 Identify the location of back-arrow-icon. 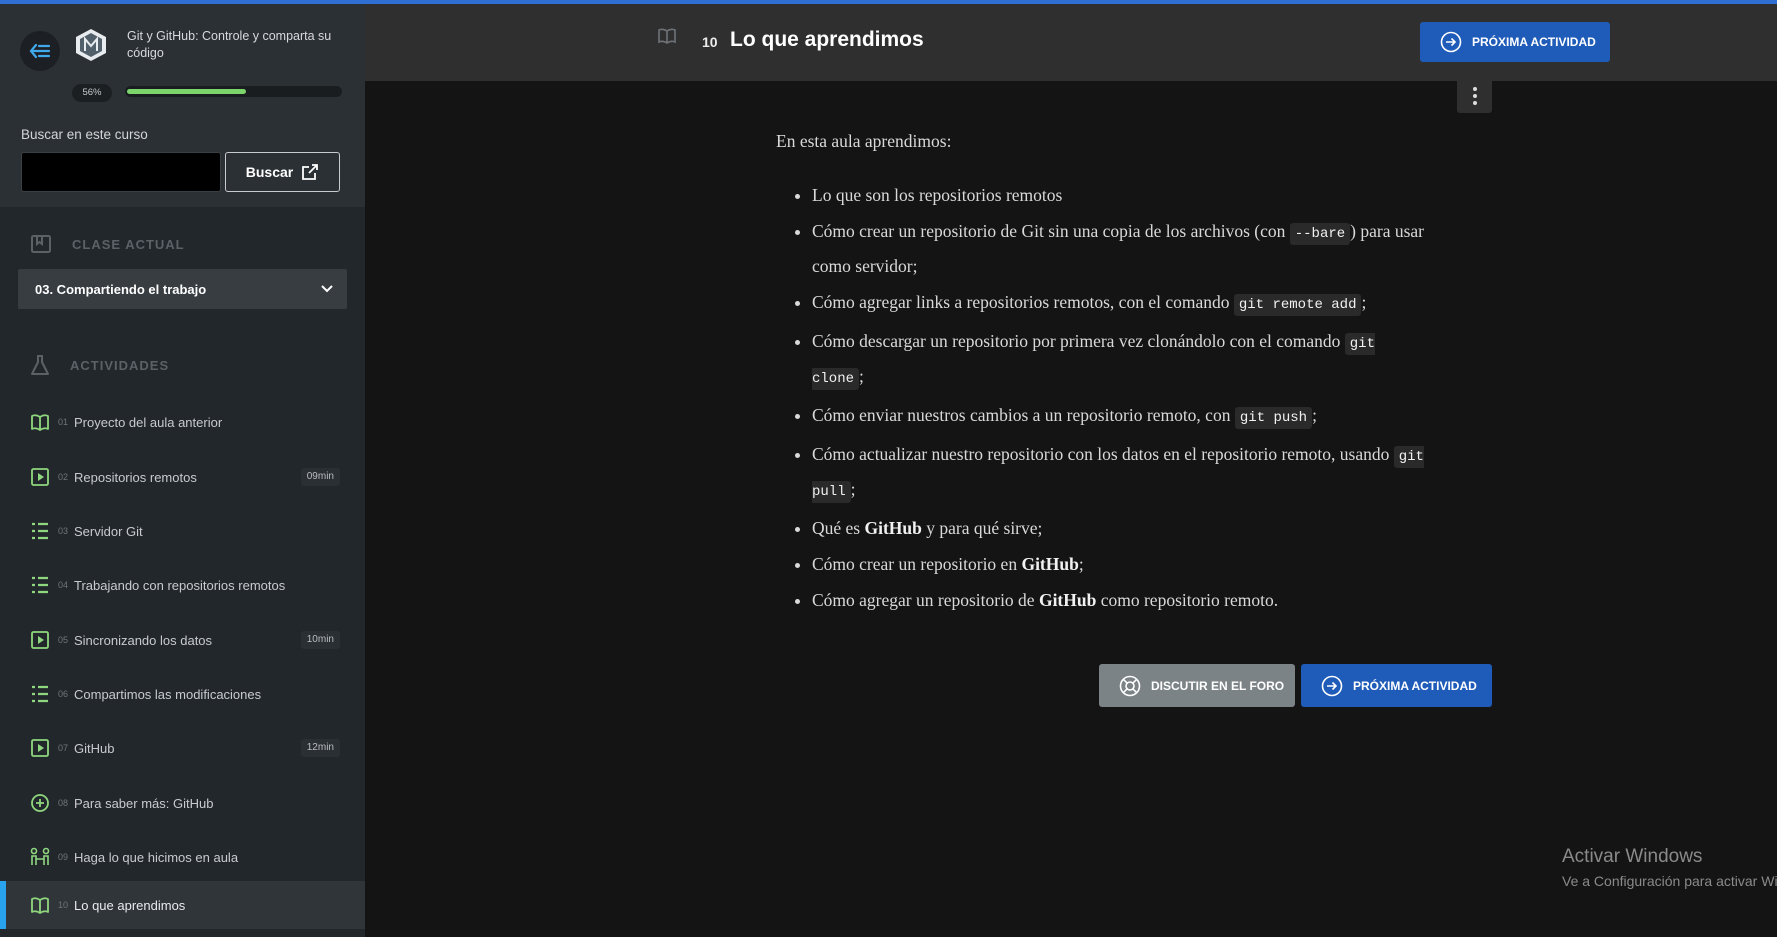
(40, 51).